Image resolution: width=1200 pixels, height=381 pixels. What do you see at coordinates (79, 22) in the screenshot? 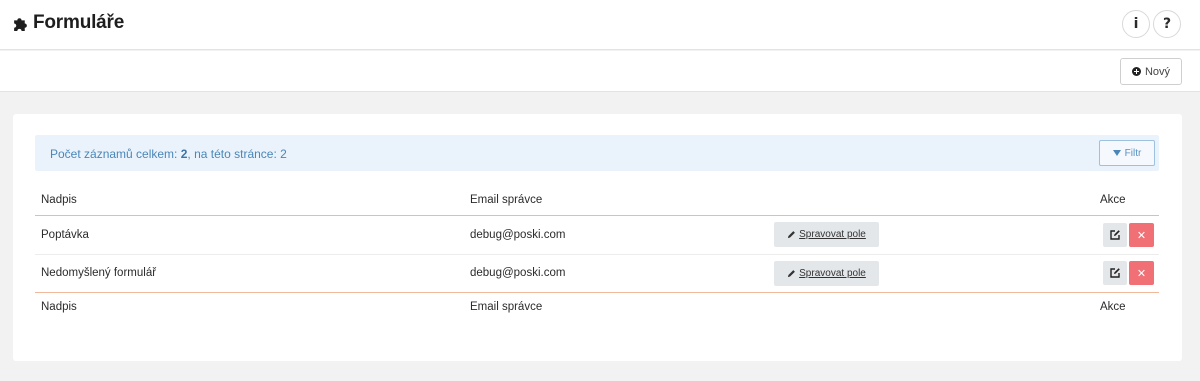
I see `page-title-text: Formuláře` at bounding box center [79, 22].